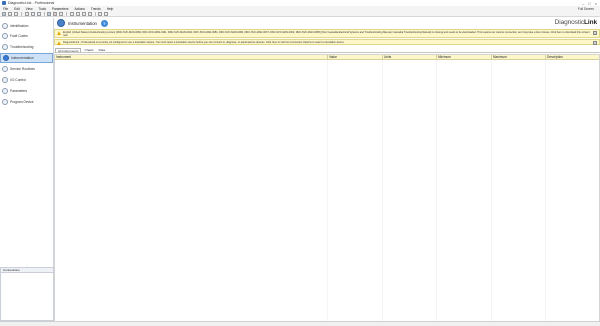  I want to click on home-icon, so click(4, 13).